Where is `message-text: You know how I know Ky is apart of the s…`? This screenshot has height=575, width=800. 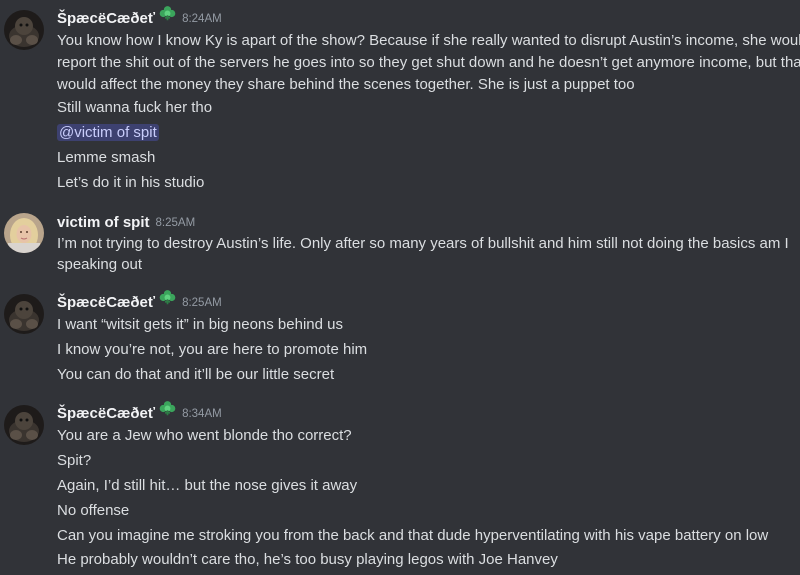 message-text: You know how I know Ky is apart of the s… is located at coordinates (428, 40).